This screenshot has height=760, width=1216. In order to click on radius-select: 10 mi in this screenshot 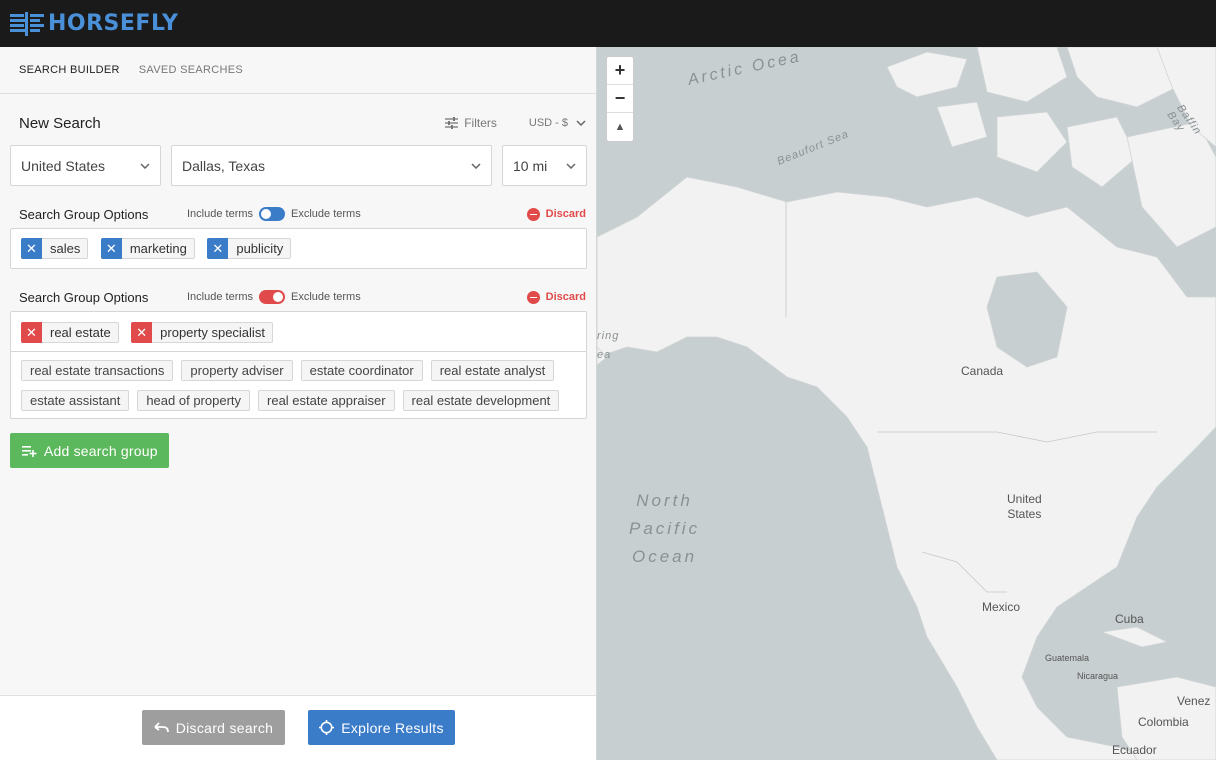, I will do `click(544, 165)`.